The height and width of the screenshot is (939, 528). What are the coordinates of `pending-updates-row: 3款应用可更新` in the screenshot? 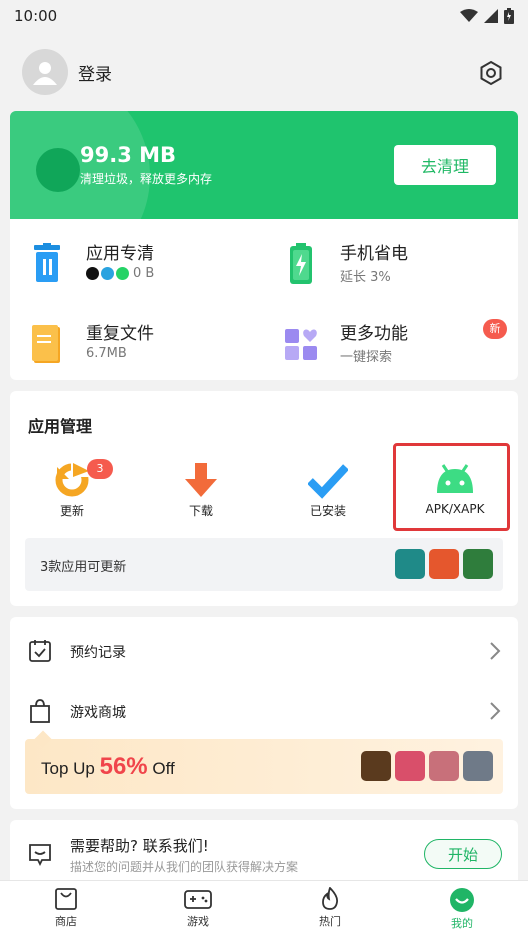 It's located at (264, 564).